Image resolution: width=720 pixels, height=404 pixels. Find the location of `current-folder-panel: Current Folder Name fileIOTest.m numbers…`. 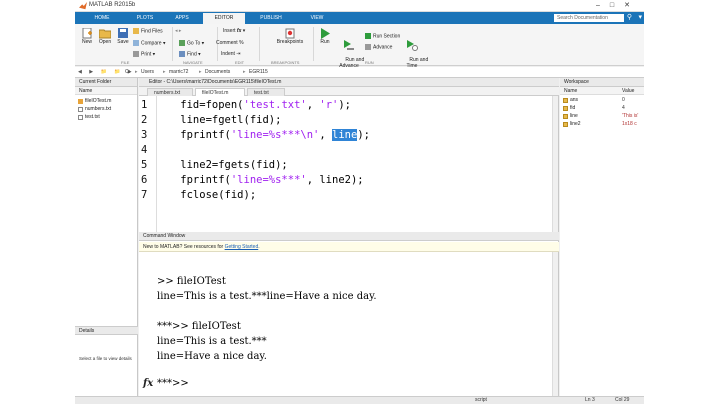

current-folder-panel: Current Folder Name fileIOTest.m numbers… is located at coordinates (106, 241).